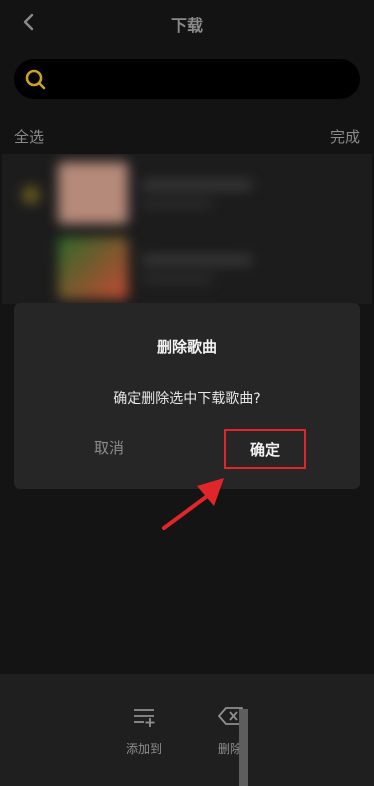  I want to click on checkbox-icon, so click(31, 195).